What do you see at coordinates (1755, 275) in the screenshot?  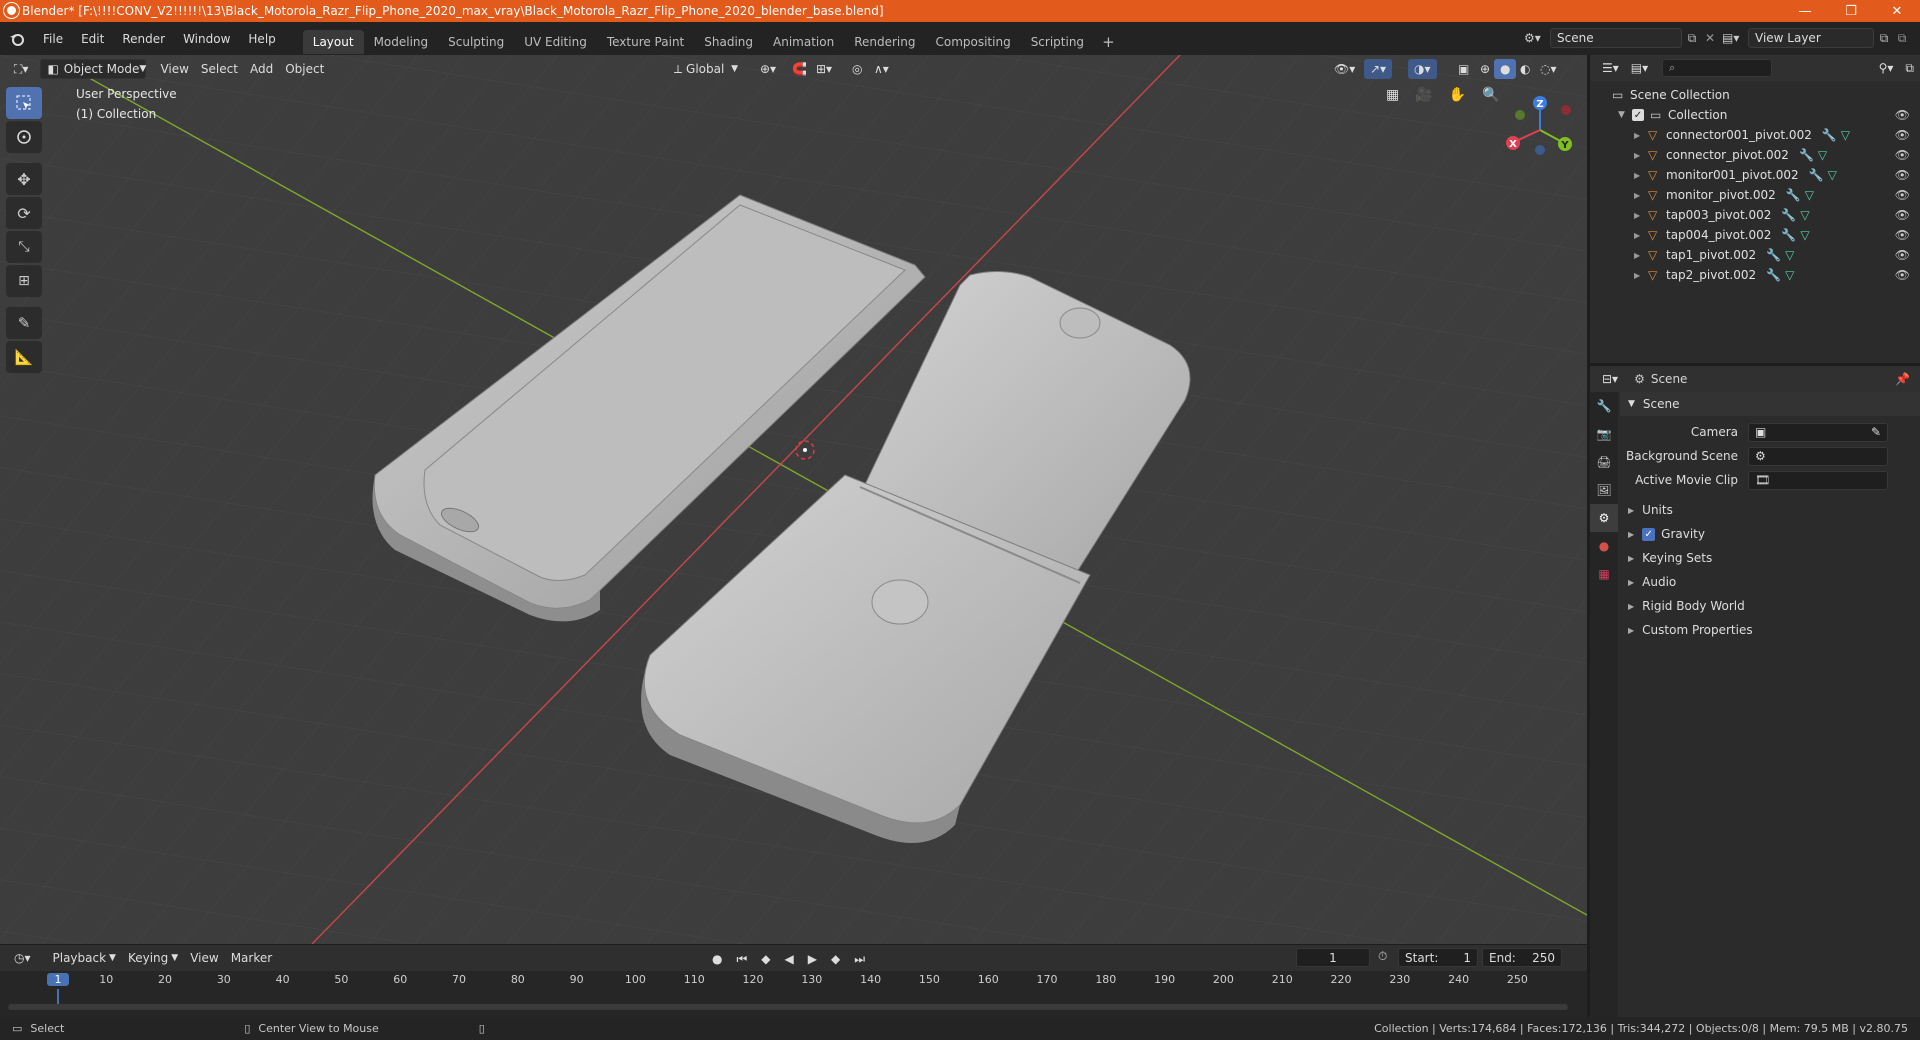 I see `outliner-object-row: ▶ ▽ tap2_pivot.002 🔧 ▽ 👁` at bounding box center [1755, 275].